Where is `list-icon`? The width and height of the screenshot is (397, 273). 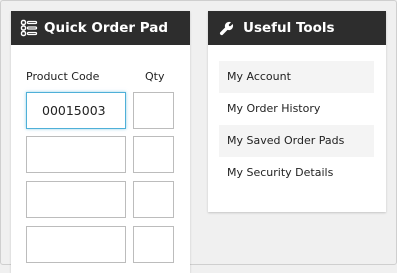 list-icon is located at coordinates (29, 28).